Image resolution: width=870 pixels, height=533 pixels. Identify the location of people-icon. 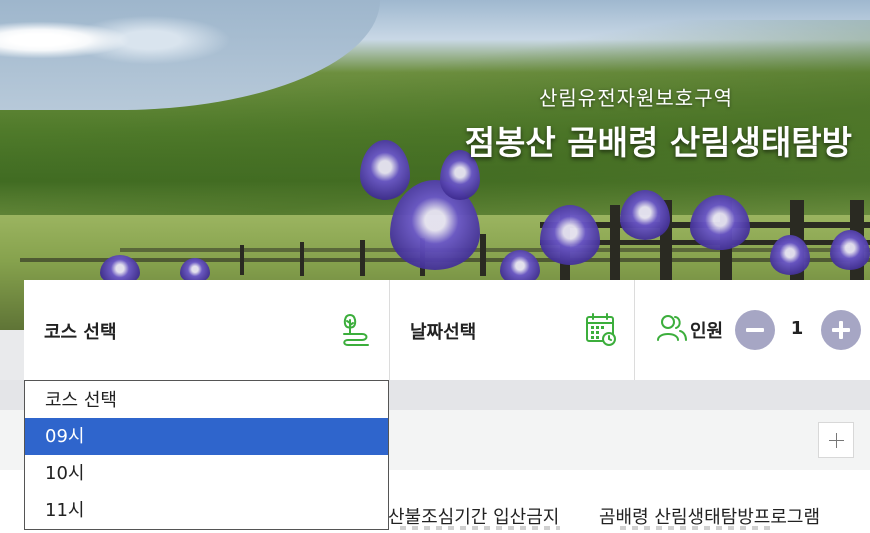
(672, 328).